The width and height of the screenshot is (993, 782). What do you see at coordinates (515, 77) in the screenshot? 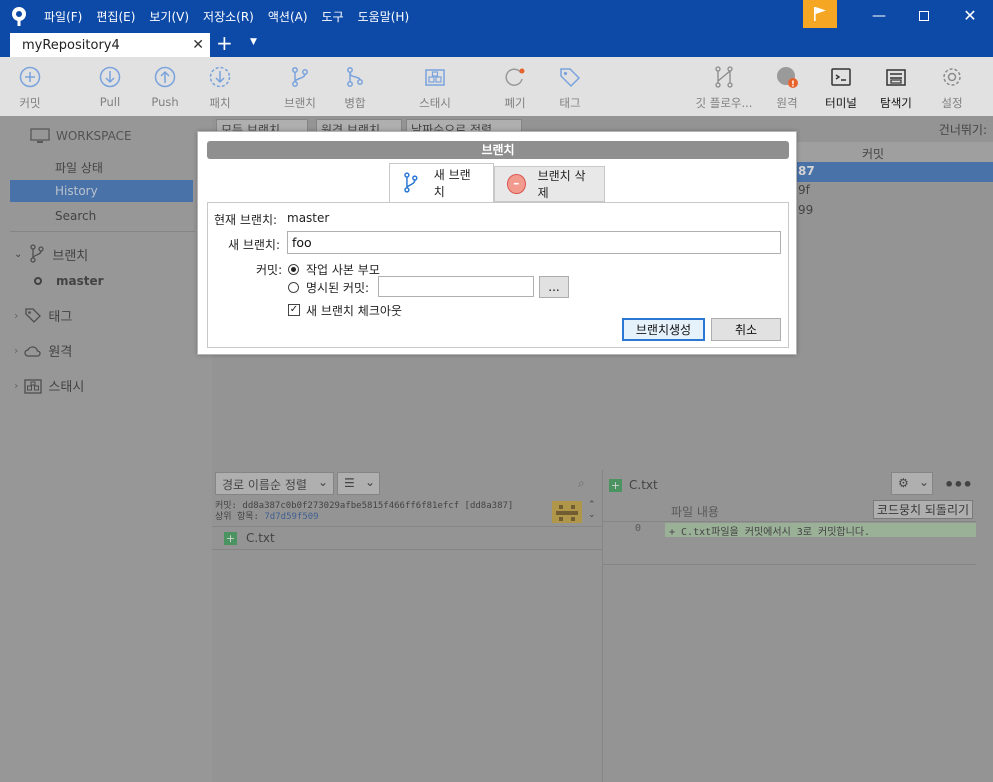
I see `discard-icon` at bounding box center [515, 77].